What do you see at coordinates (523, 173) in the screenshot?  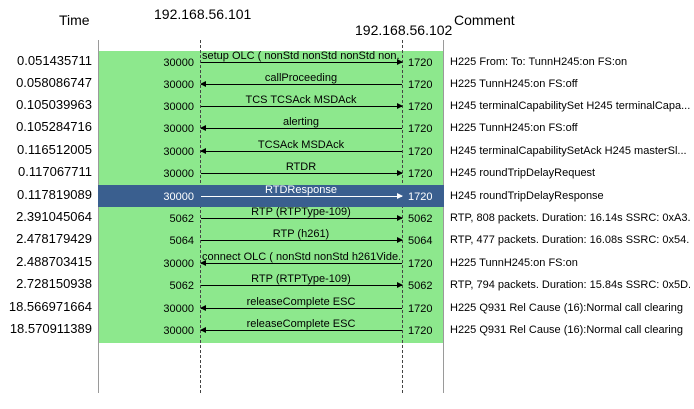 I see `packet-comment: H245 roundTripDelayRequest` at bounding box center [523, 173].